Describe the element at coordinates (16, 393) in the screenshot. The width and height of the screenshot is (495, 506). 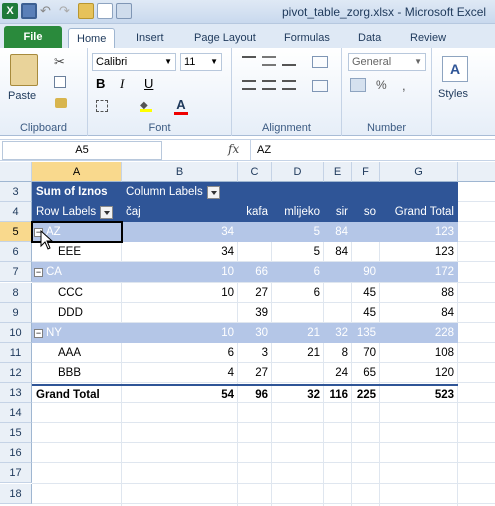
I see `row-header-13: 13` at that location.